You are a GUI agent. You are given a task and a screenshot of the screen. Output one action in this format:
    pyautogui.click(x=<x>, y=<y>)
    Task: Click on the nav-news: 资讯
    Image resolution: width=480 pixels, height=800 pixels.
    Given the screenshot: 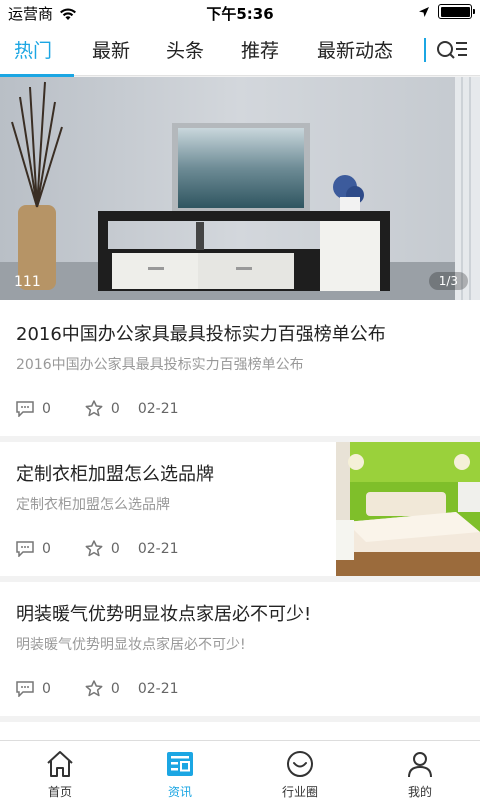 What is the action you would take?
    pyautogui.click(x=180, y=770)
    